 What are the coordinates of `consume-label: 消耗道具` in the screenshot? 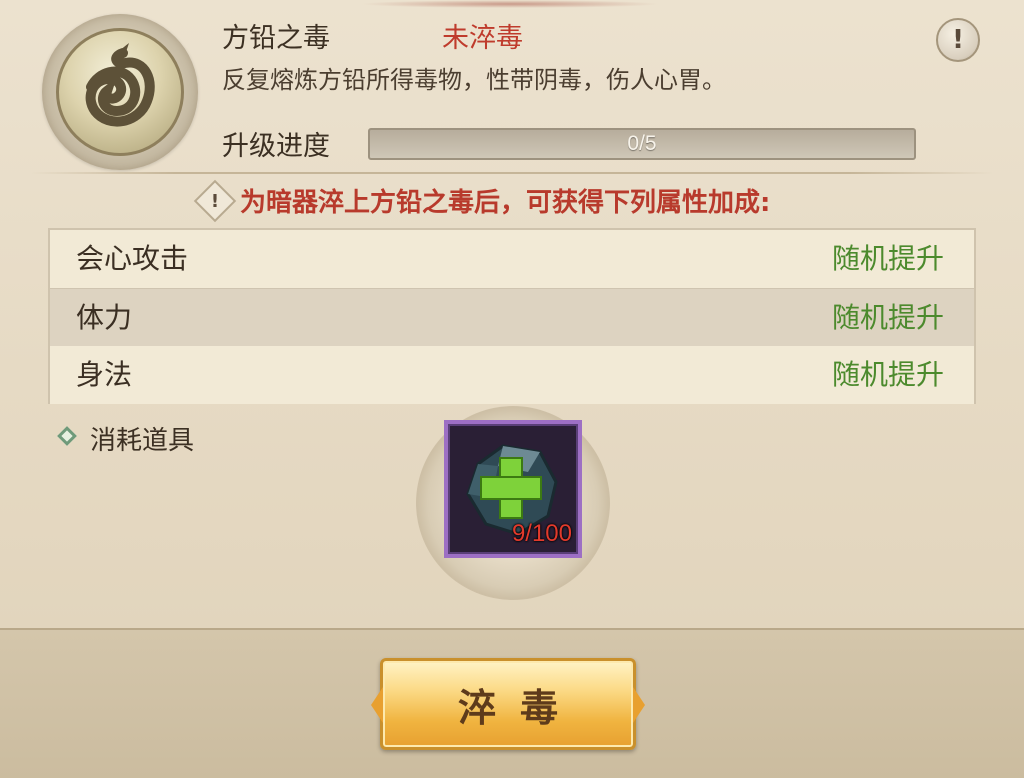 It's located at (142, 441).